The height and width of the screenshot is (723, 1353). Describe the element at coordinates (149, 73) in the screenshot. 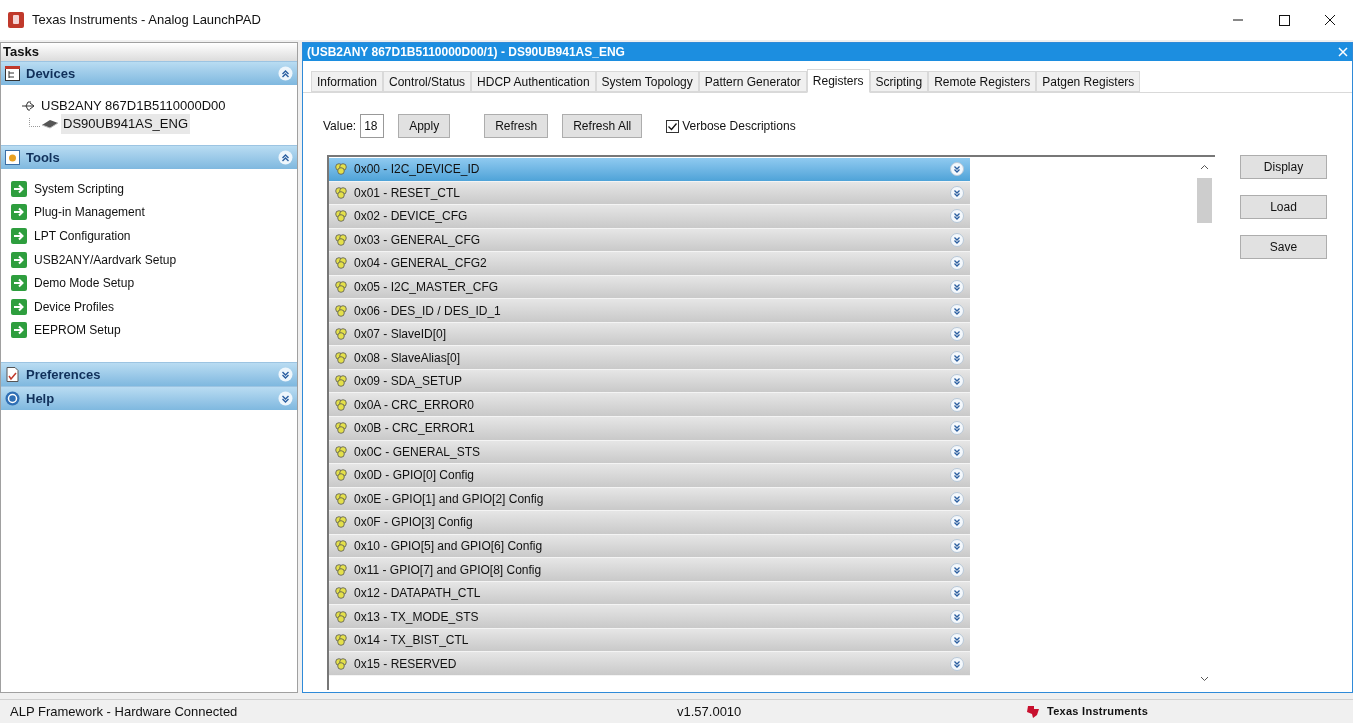

I see `section-header: Devices` at that location.